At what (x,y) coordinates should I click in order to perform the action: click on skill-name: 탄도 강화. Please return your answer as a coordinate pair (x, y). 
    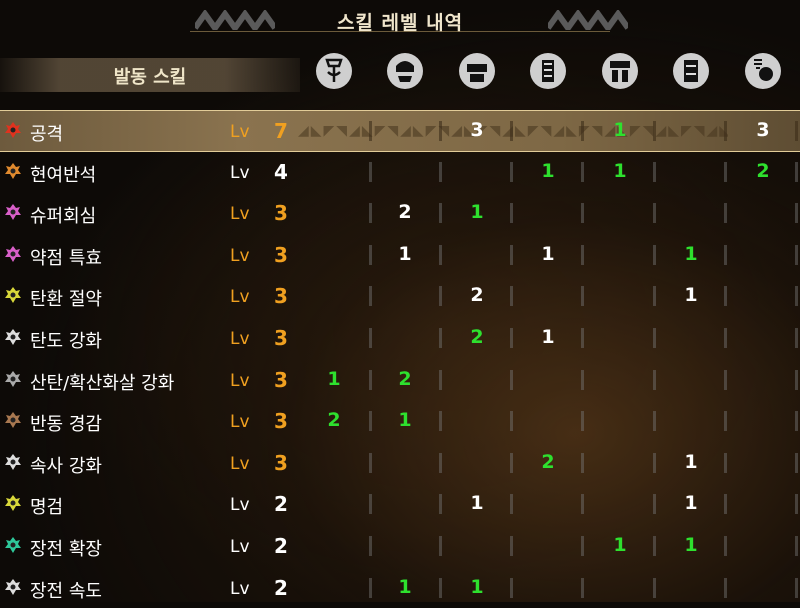
    Looking at the image, I should click on (66, 341).